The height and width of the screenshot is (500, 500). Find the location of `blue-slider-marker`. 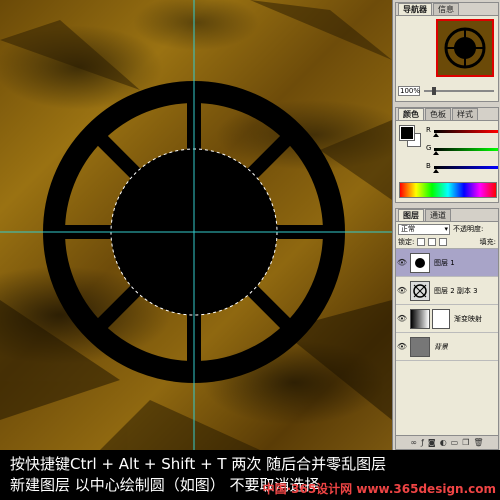

blue-slider-marker is located at coordinates (436, 171).